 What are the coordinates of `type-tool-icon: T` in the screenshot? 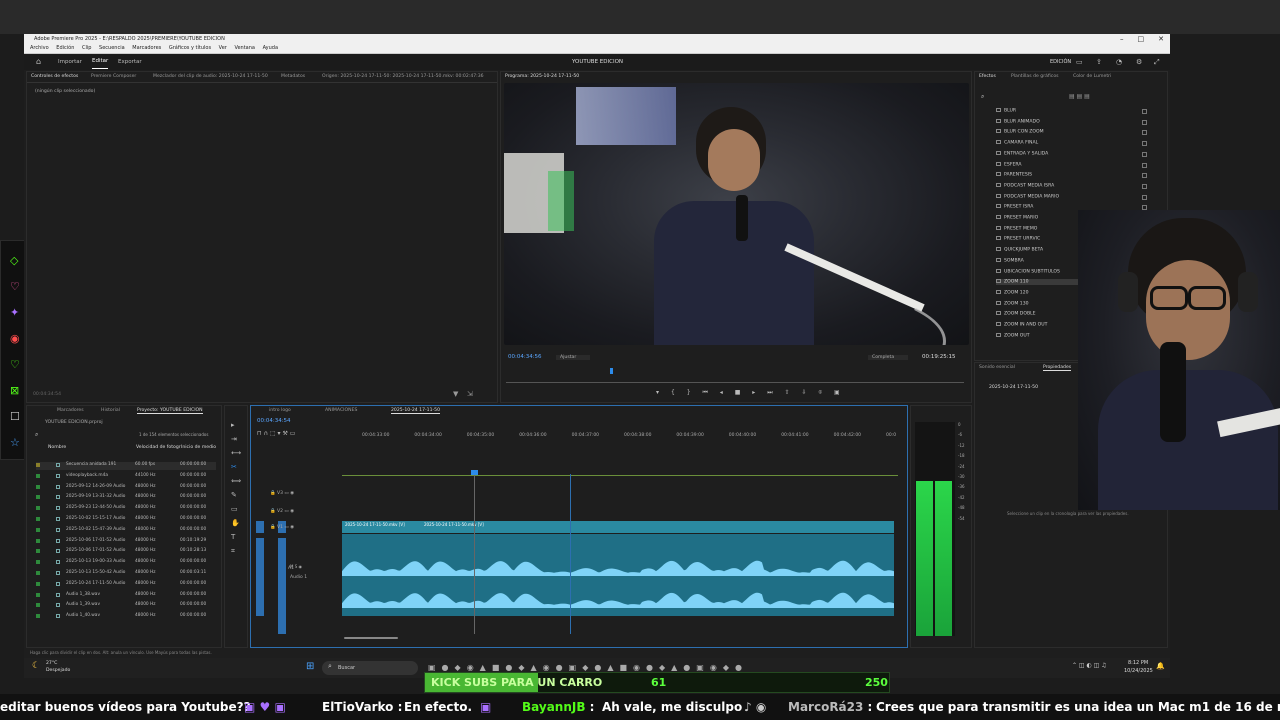 It's located at (236, 537).